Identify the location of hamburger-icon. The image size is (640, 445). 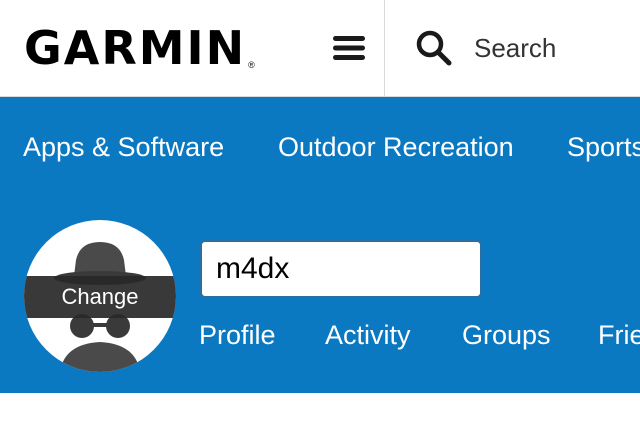
(349, 48).